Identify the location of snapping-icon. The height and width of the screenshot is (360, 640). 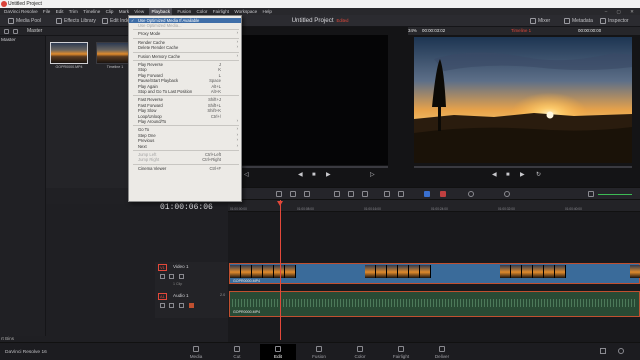
(387, 194).